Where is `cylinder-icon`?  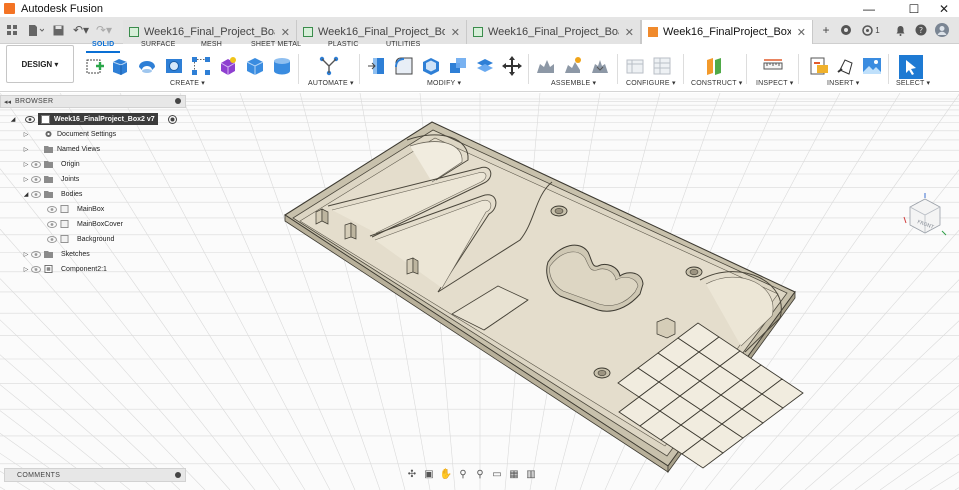 cylinder-icon is located at coordinates (282, 66).